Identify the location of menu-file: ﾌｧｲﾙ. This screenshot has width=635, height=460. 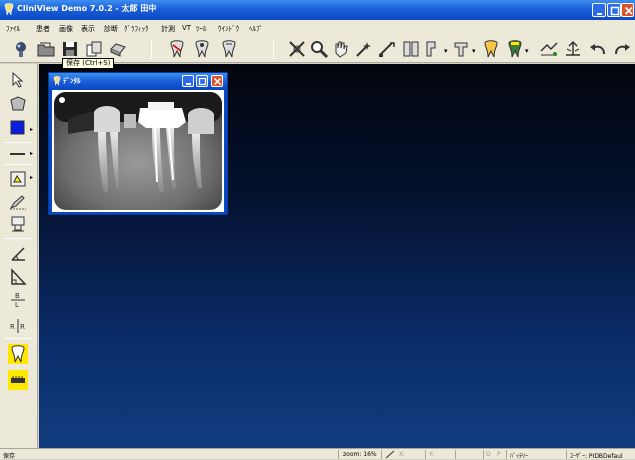
(13, 29).